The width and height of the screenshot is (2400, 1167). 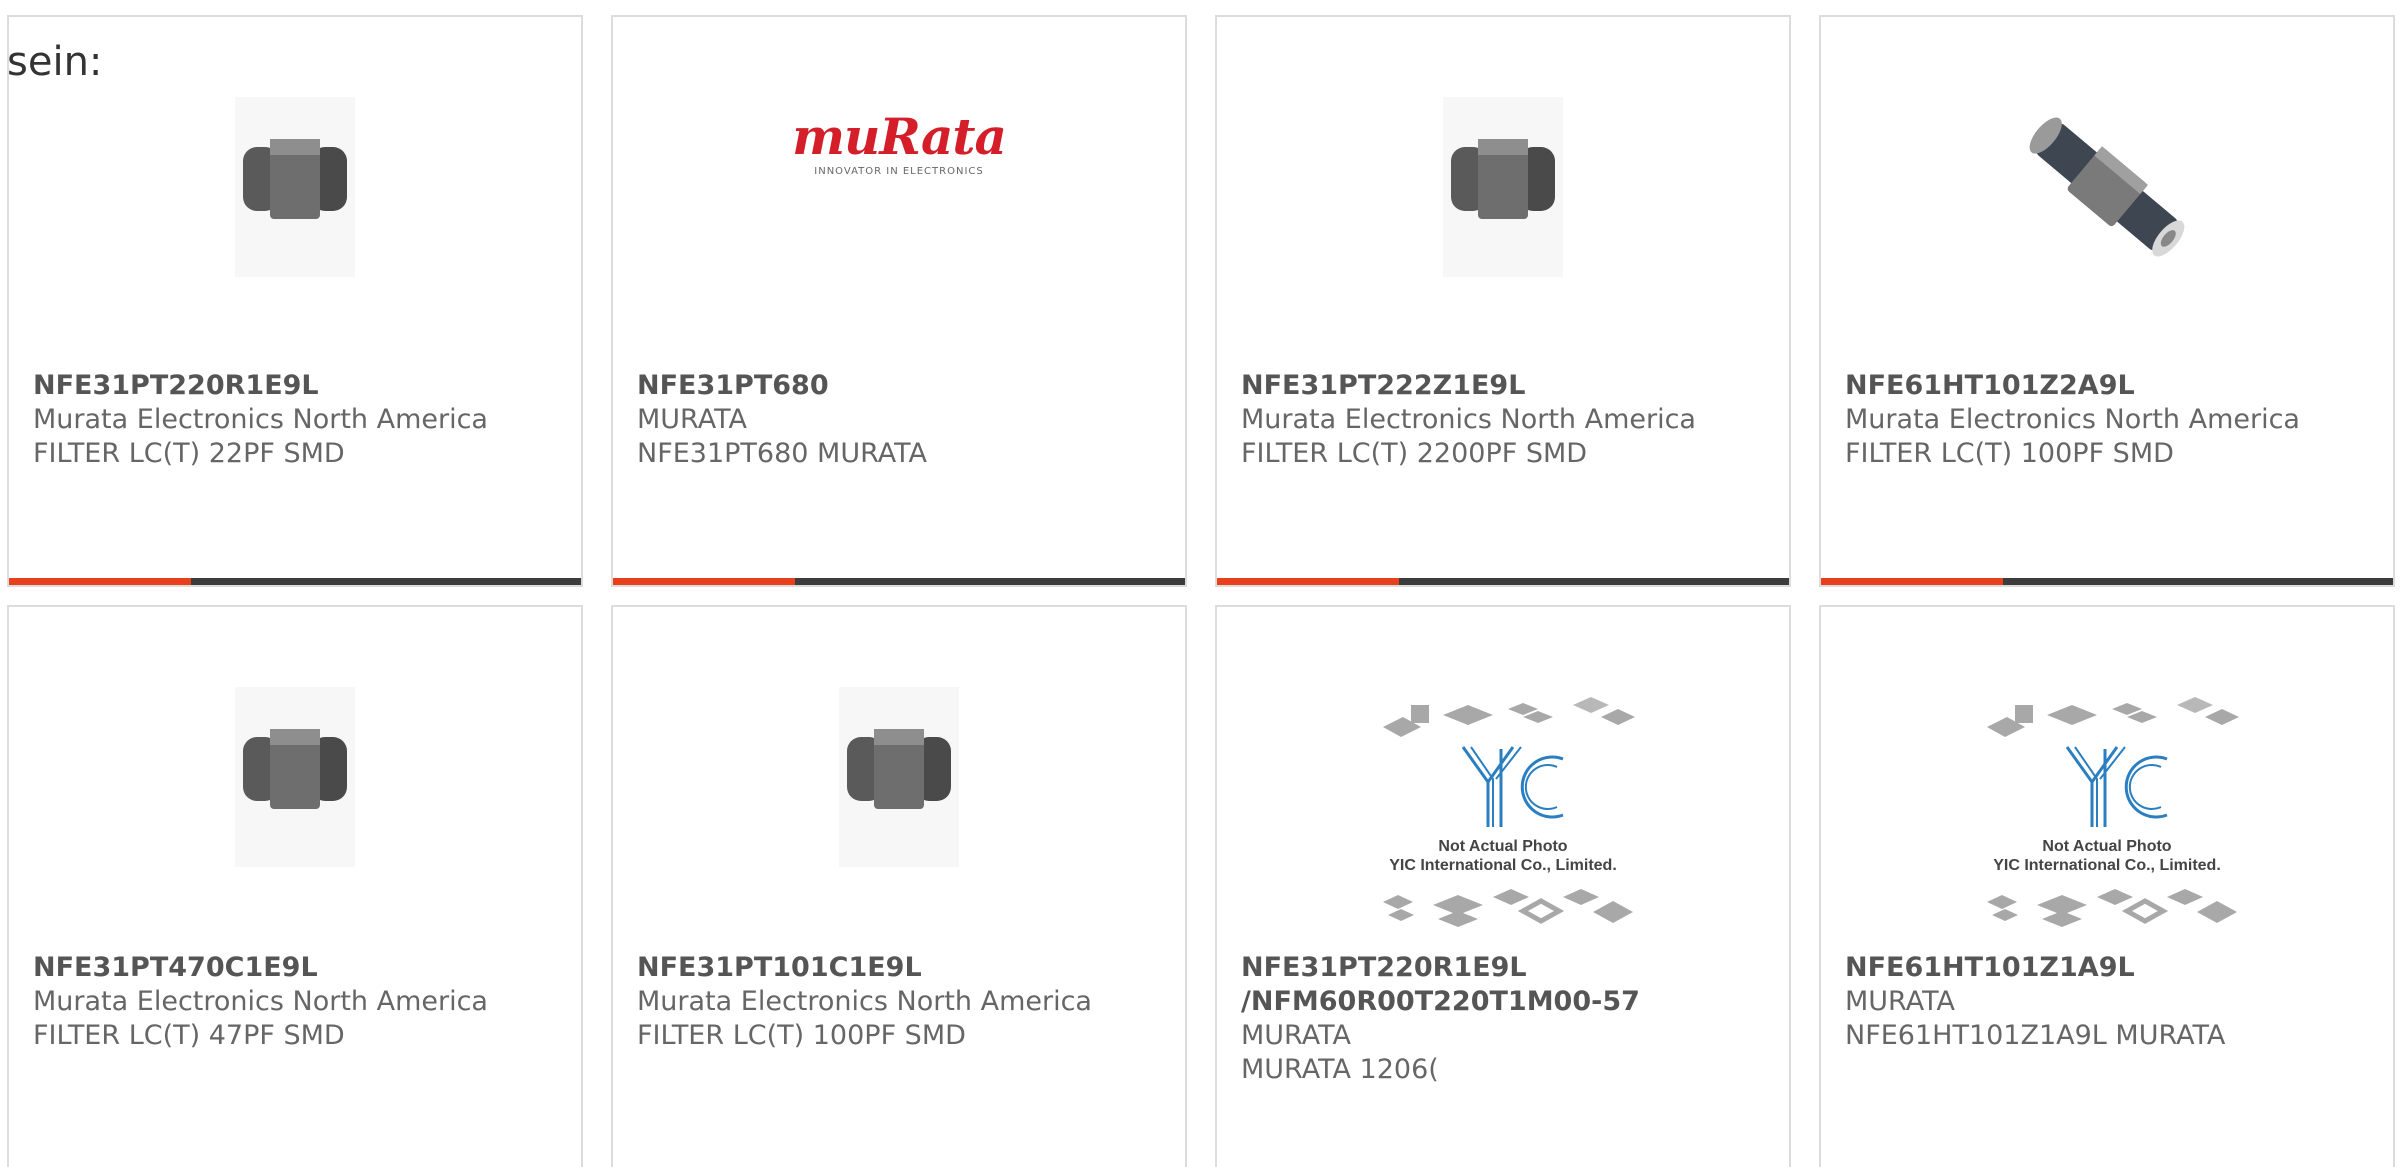 What do you see at coordinates (899, 136) in the screenshot?
I see `murata-logo-word: muRata` at bounding box center [899, 136].